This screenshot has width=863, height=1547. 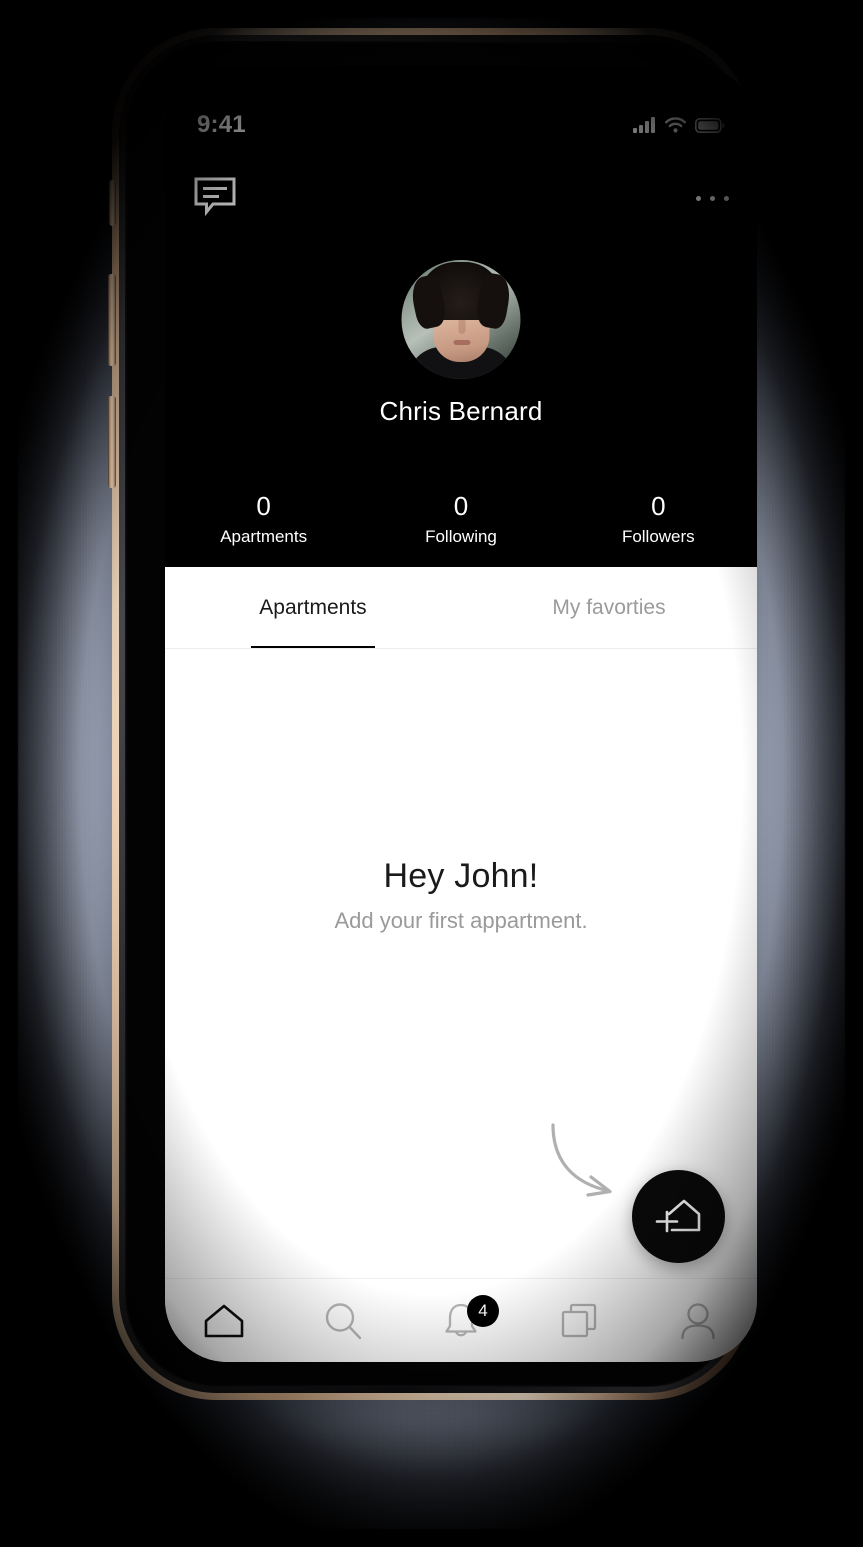 What do you see at coordinates (581, 1160) in the screenshot?
I see `curved-arrow-hint-icon` at bounding box center [581, 1160].